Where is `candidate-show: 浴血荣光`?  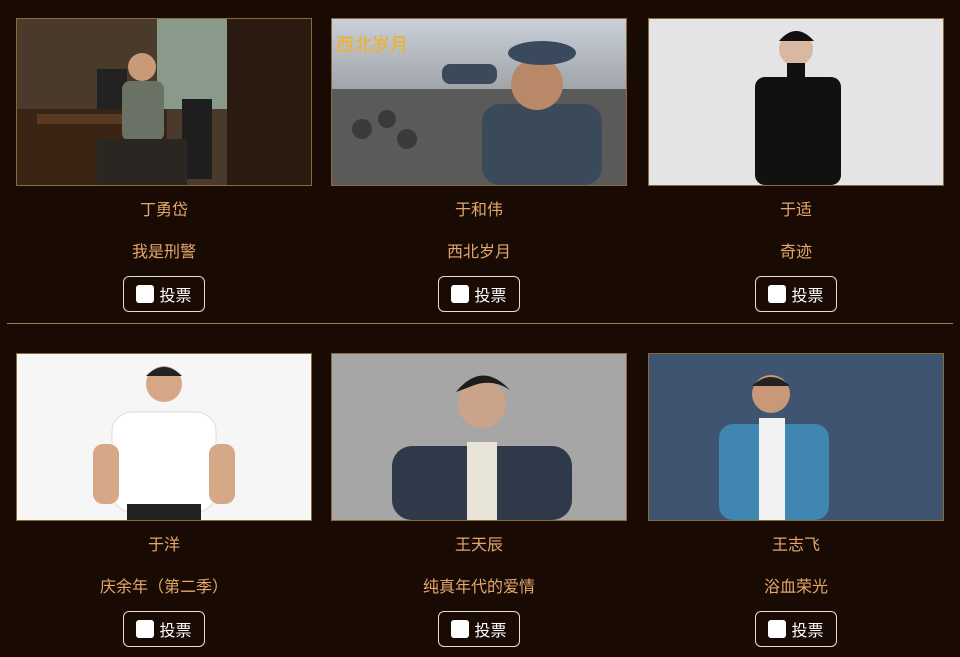
candidate-show: 浴血荣光 is located at coordinates (795, 586).